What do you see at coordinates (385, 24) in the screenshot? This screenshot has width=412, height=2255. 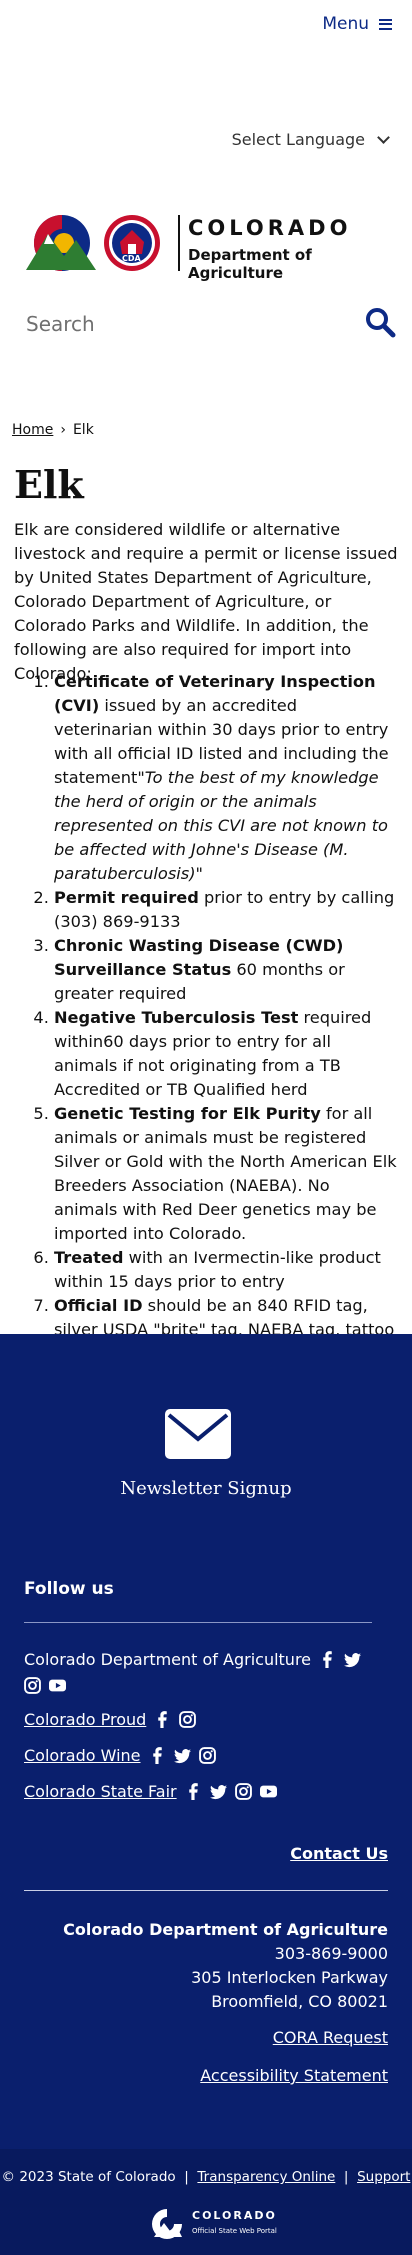 I see `hamburger-icon` at bounding box center [385, 24].